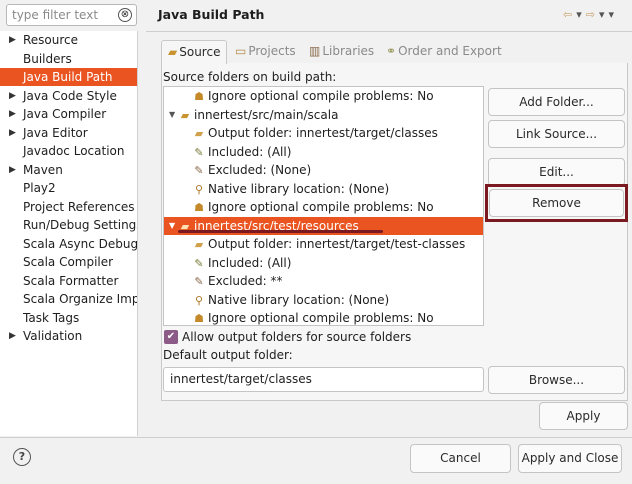 The width and height of the screenshot is (632, 484). I want to click on nav-item: Play2, so click(68, 188).